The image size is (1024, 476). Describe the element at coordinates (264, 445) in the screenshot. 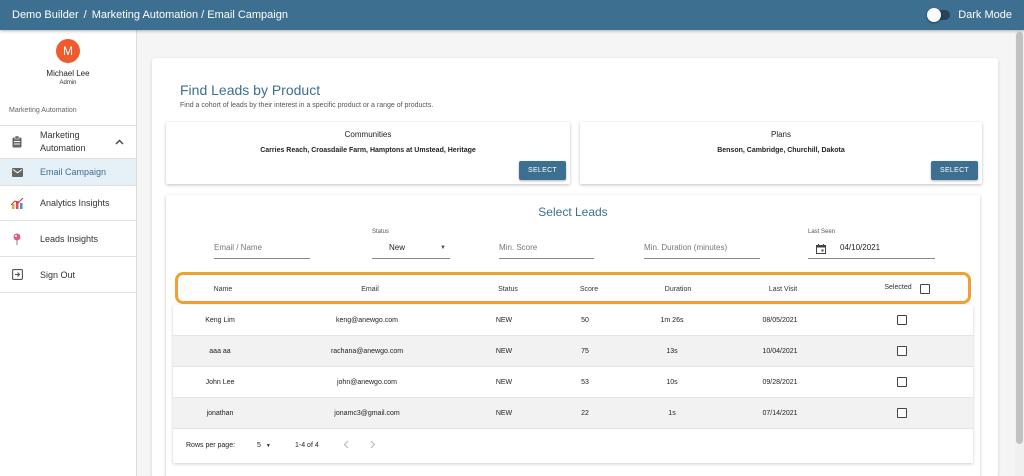

I see `rows-per-page-select: 5 ▼` at that location.